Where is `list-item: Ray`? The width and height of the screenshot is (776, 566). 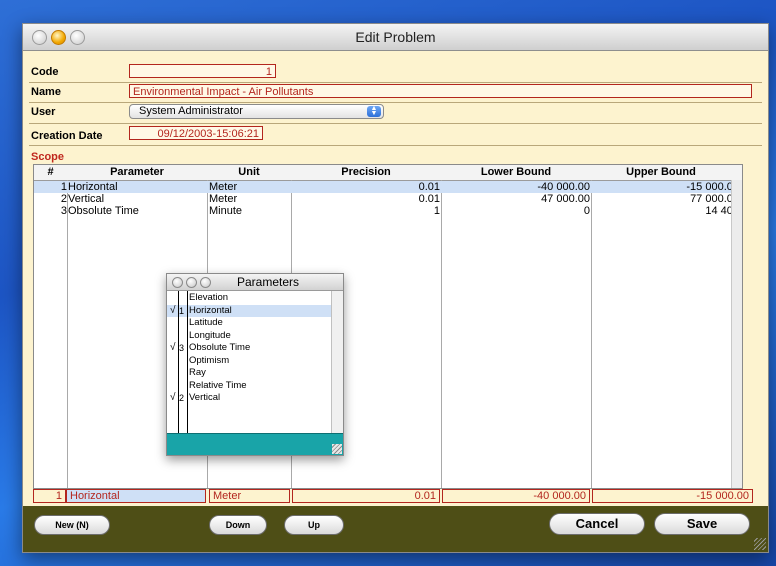
list-item: Ray is located at coordinates (249, 373).